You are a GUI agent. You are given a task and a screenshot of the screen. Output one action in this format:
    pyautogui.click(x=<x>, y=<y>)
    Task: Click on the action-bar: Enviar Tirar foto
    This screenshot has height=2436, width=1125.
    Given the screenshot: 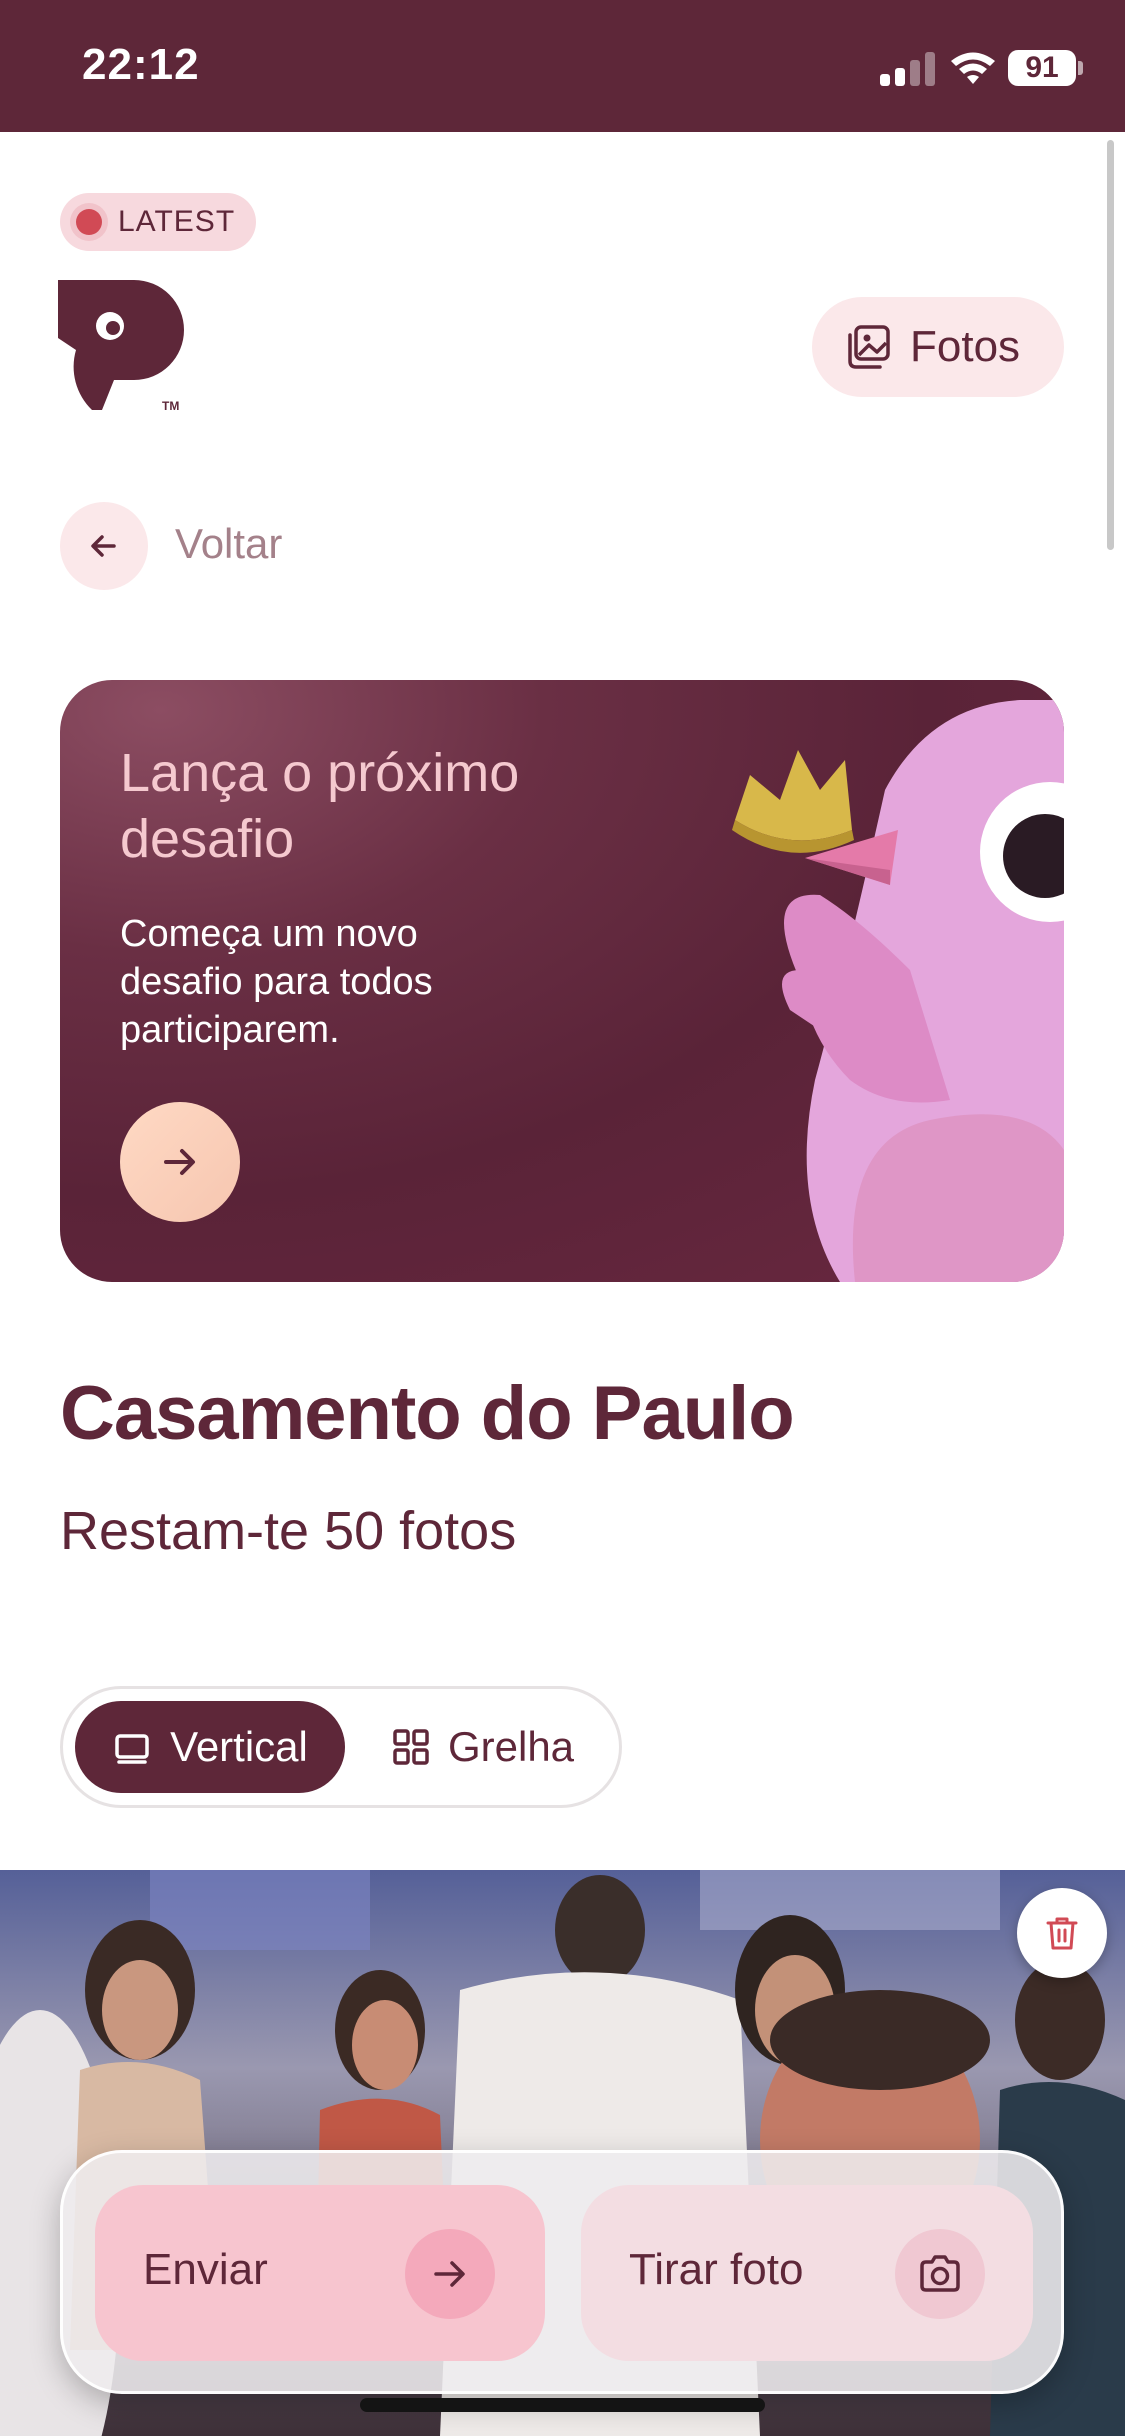 What is the action you would take?
    pyautogui.click(x=562, y=2272)
    